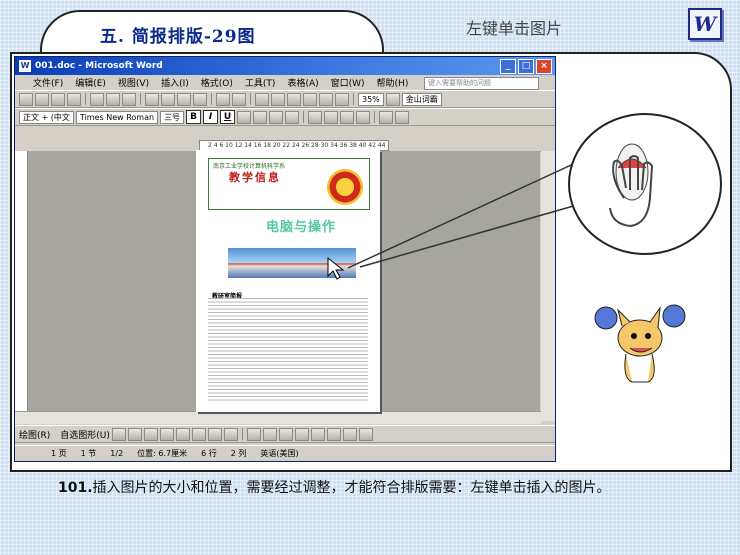 This screenshot has width=740, height=555. What do you see at coordinates (640, 343) in the screenshot?
I see `cartoon-cat-icon` at bounding box center [640, 343].